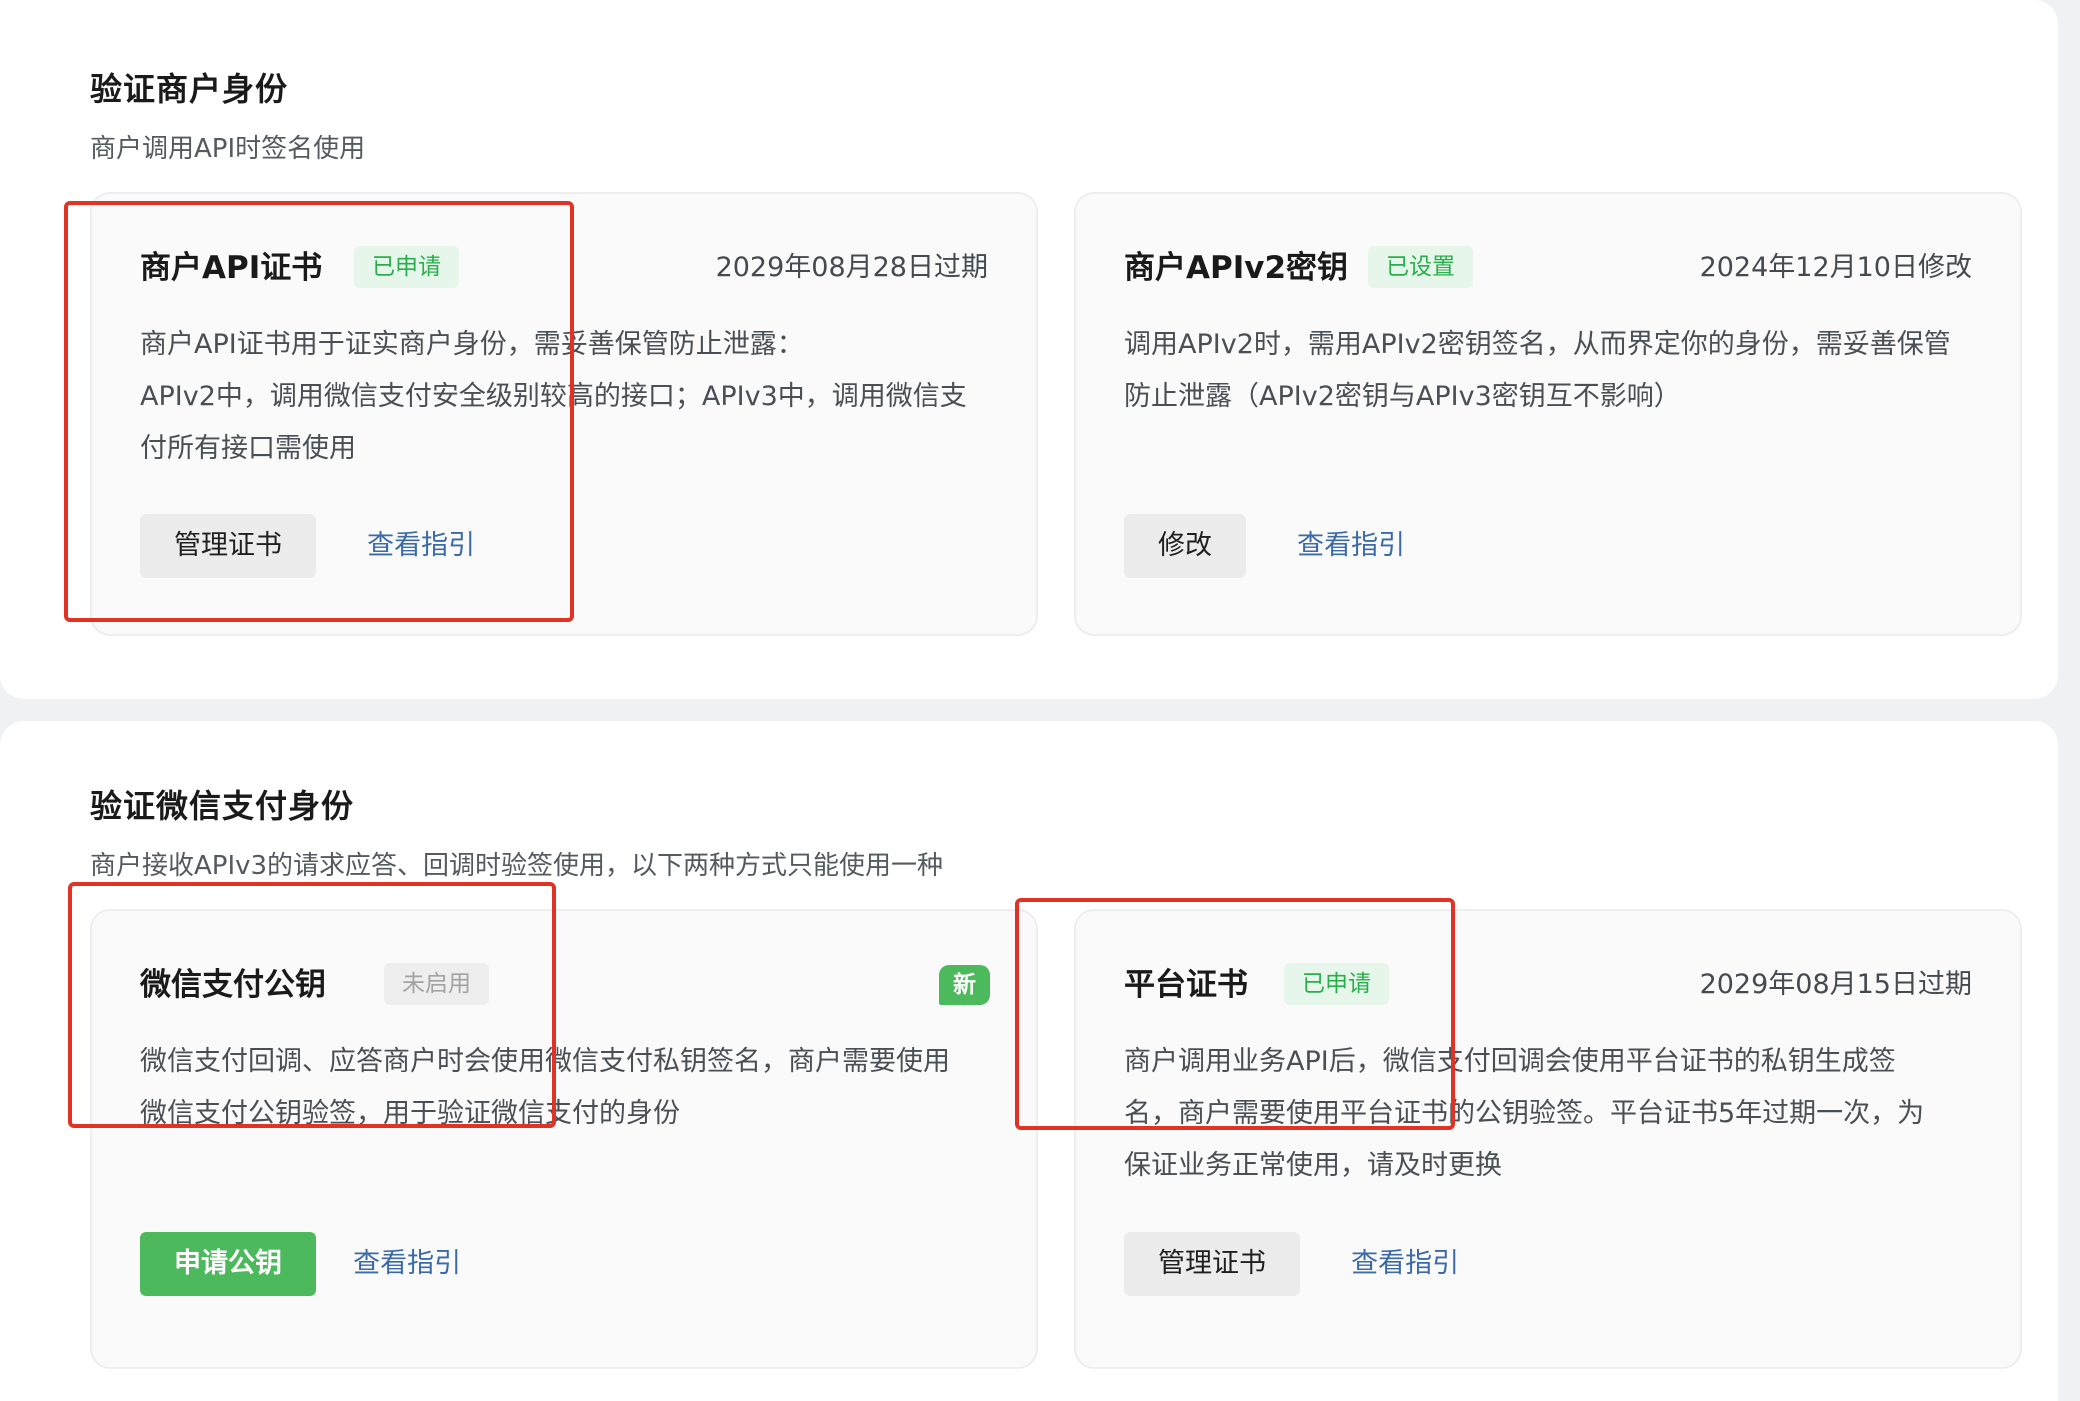 The image size is (2080, 1401). Describe the element at coordinates (1185, 546) in the screenshot. I see `modify-button: 修改` at that location.